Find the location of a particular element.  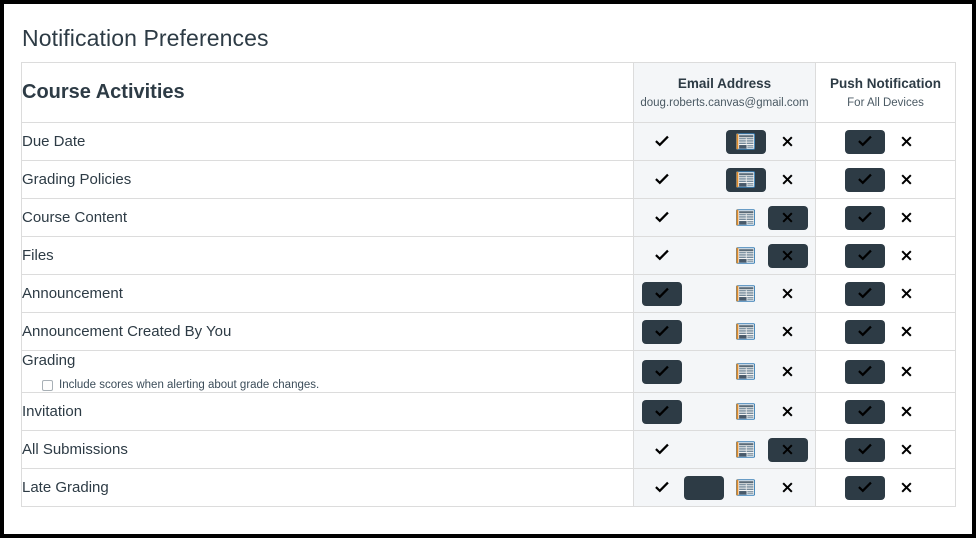

column-header-course-activities: Course Activities is located at coordinates (327, 92).